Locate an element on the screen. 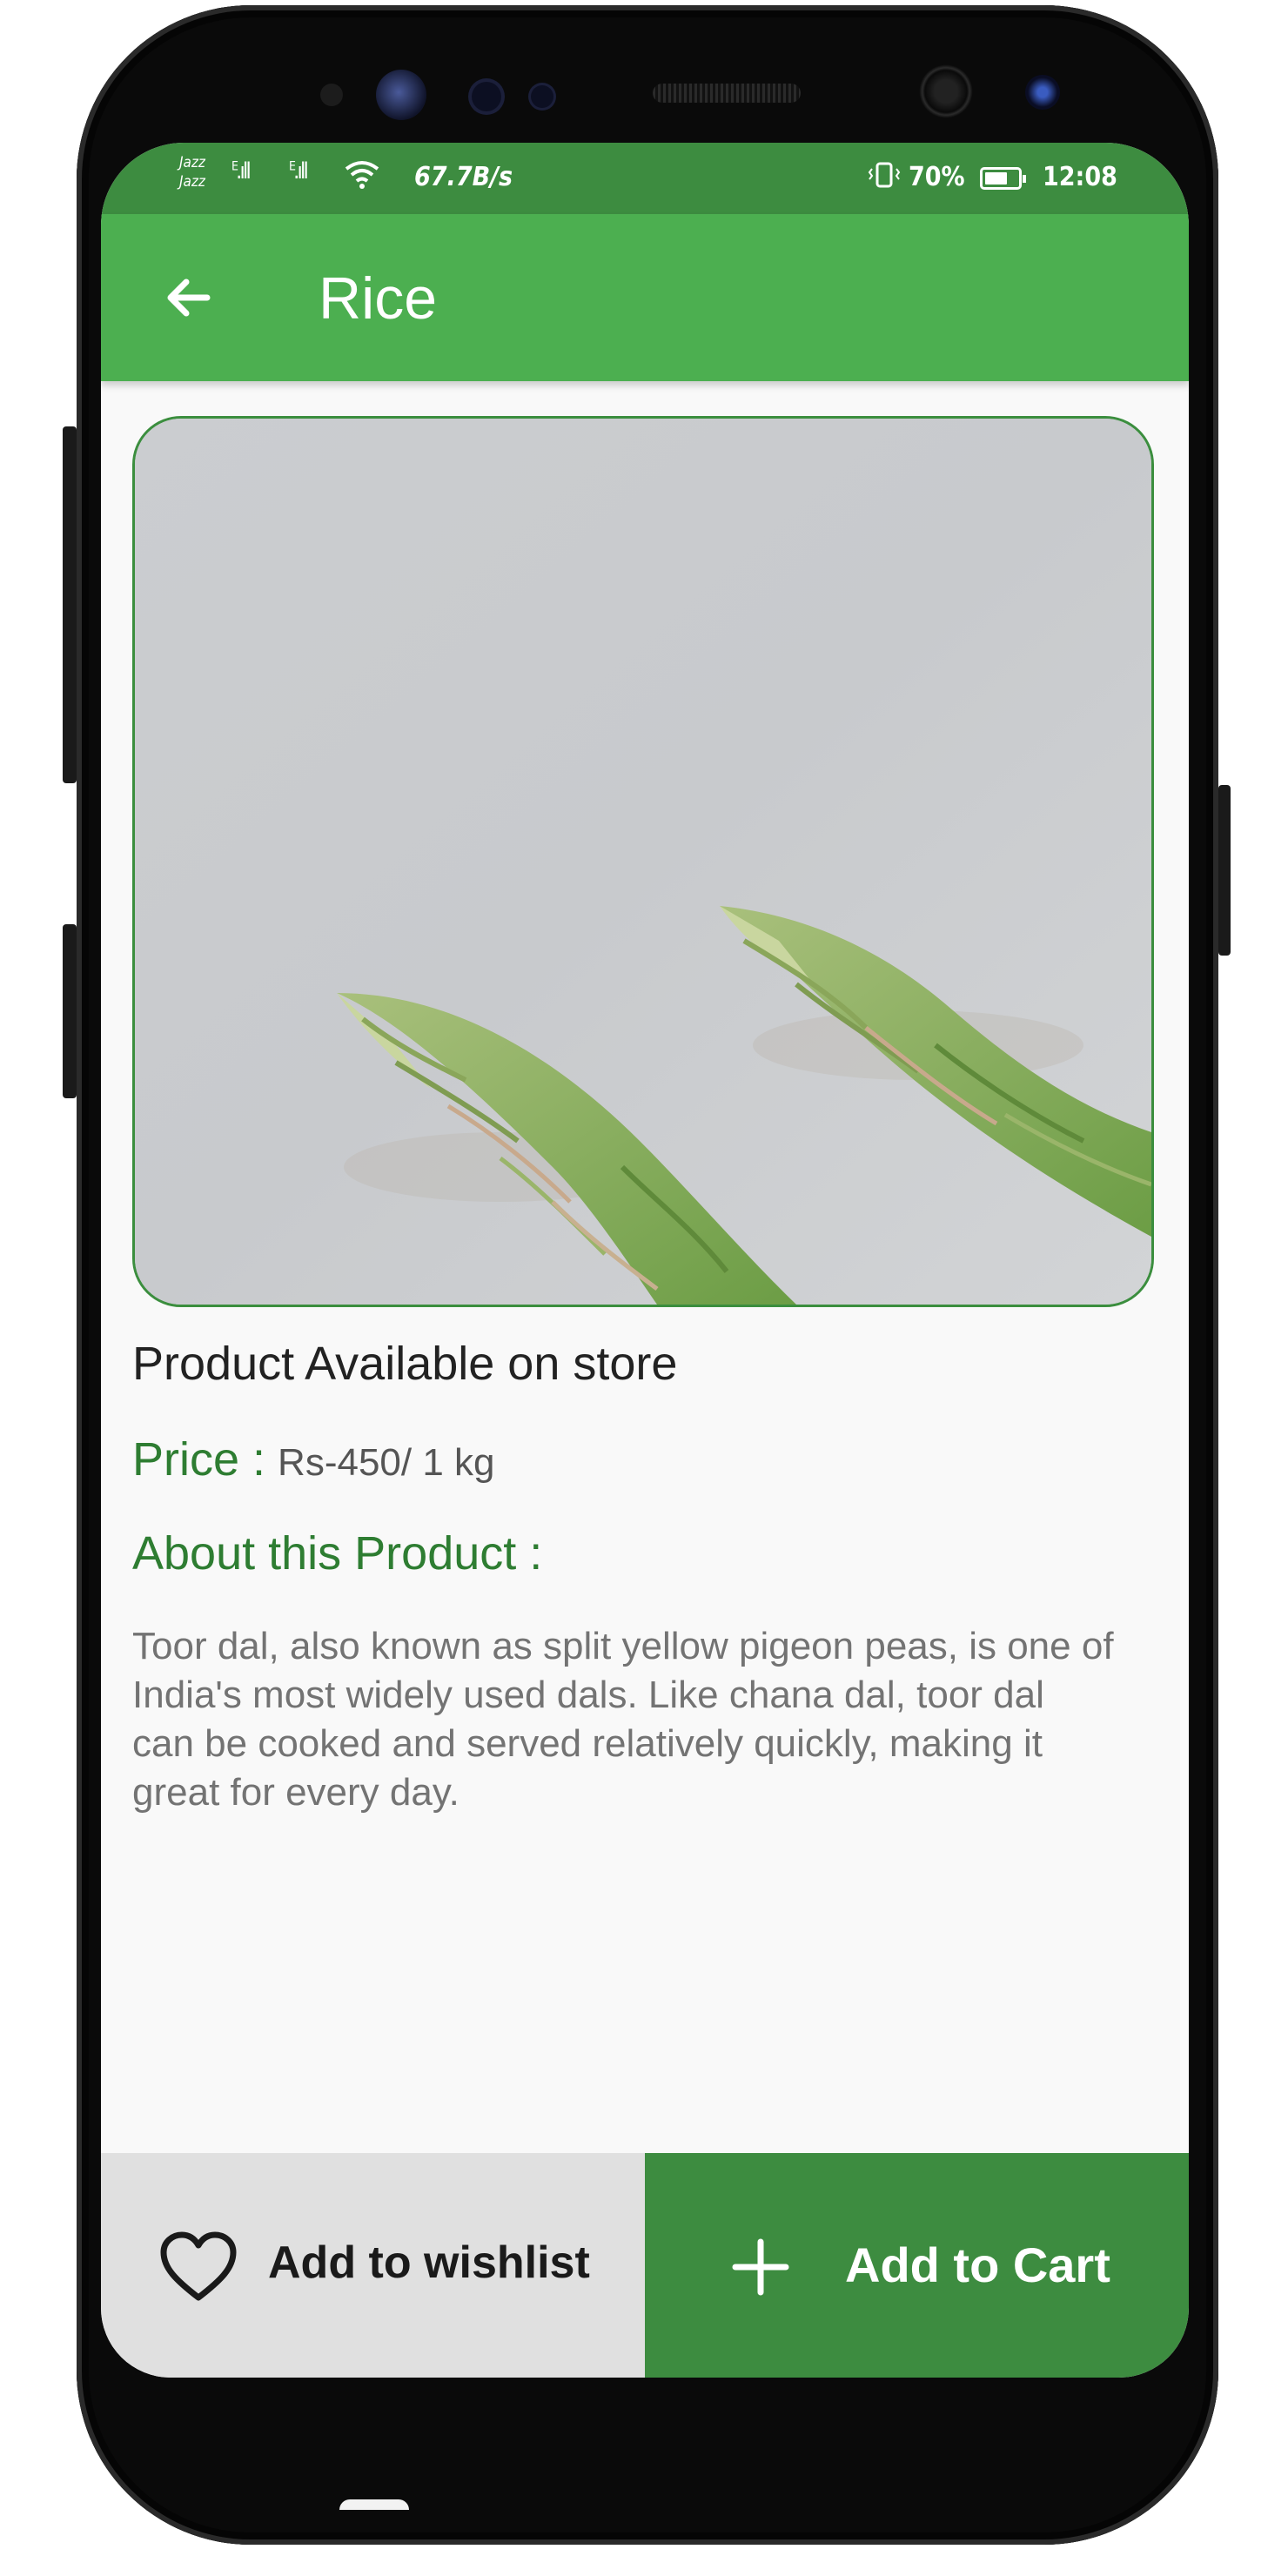  battery-icon is located at coordinates (1003, 179).